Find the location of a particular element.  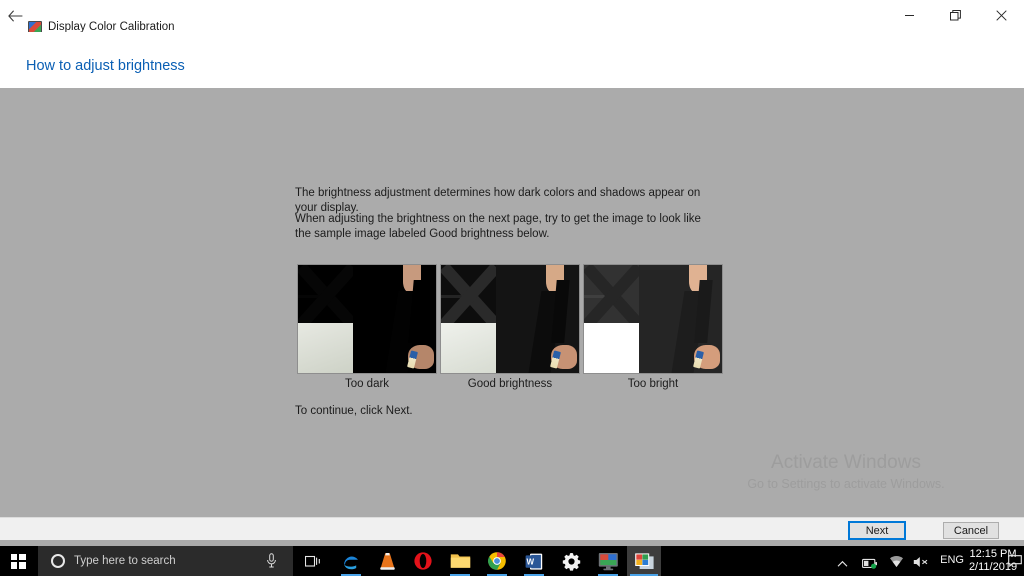

sample-image-good-brightness is located at coordinates (510, 319).